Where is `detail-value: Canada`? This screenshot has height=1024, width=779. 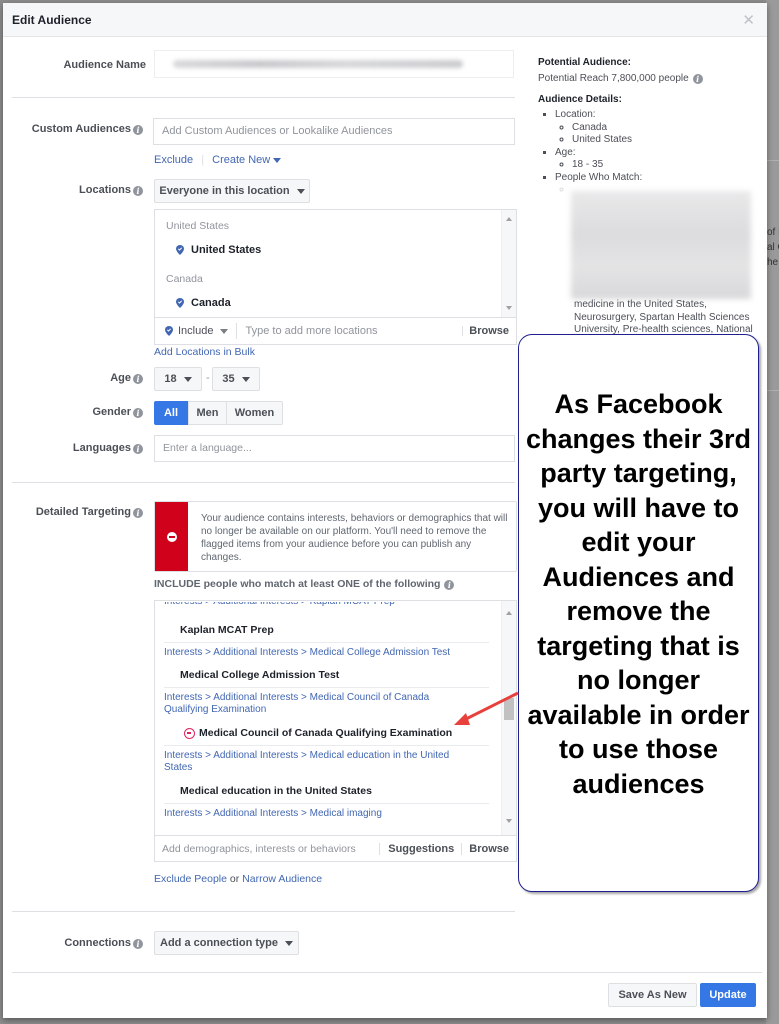
detail-value: Canada is located at coordinates (665, 128).